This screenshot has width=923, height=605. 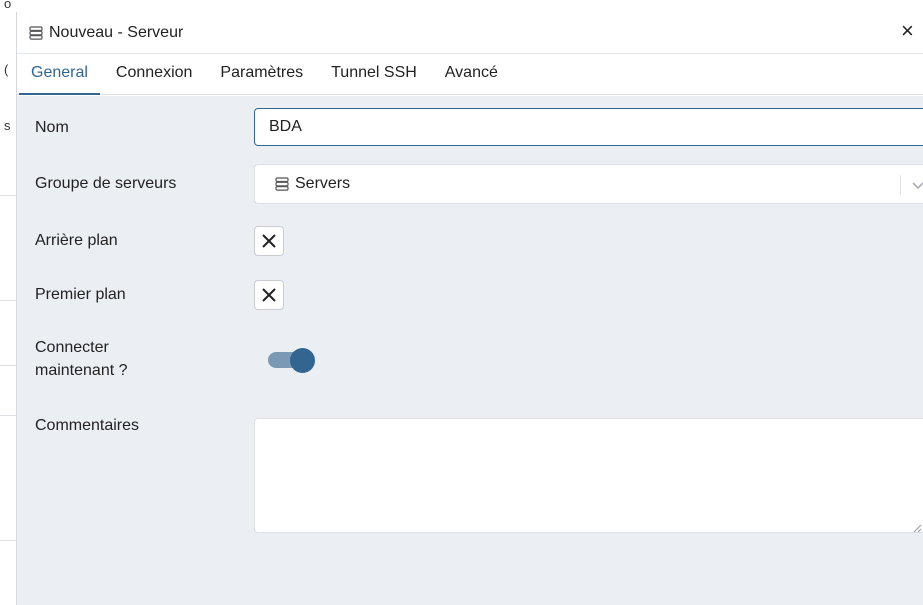 I want to click on premier-plan-color-picker, so click(x=269, y=295).